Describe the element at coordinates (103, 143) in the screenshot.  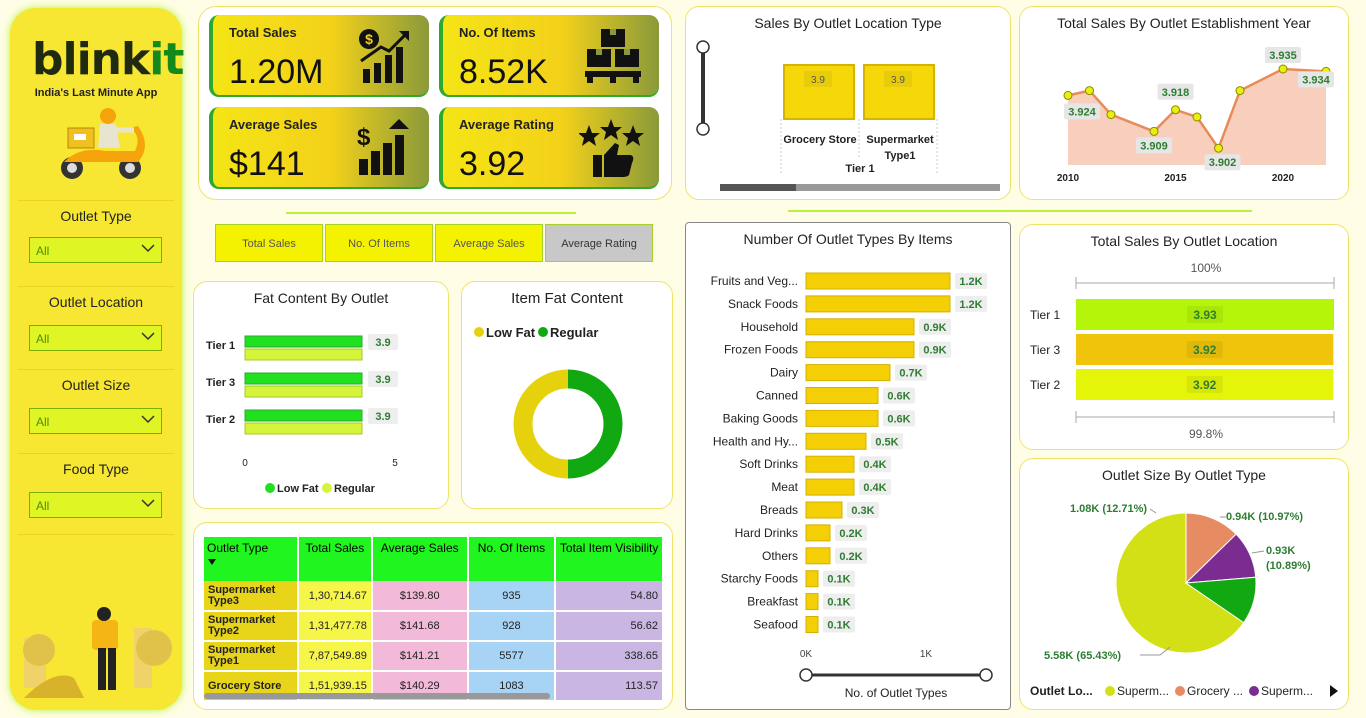
I see `delivery-scooter-icon` at that location.